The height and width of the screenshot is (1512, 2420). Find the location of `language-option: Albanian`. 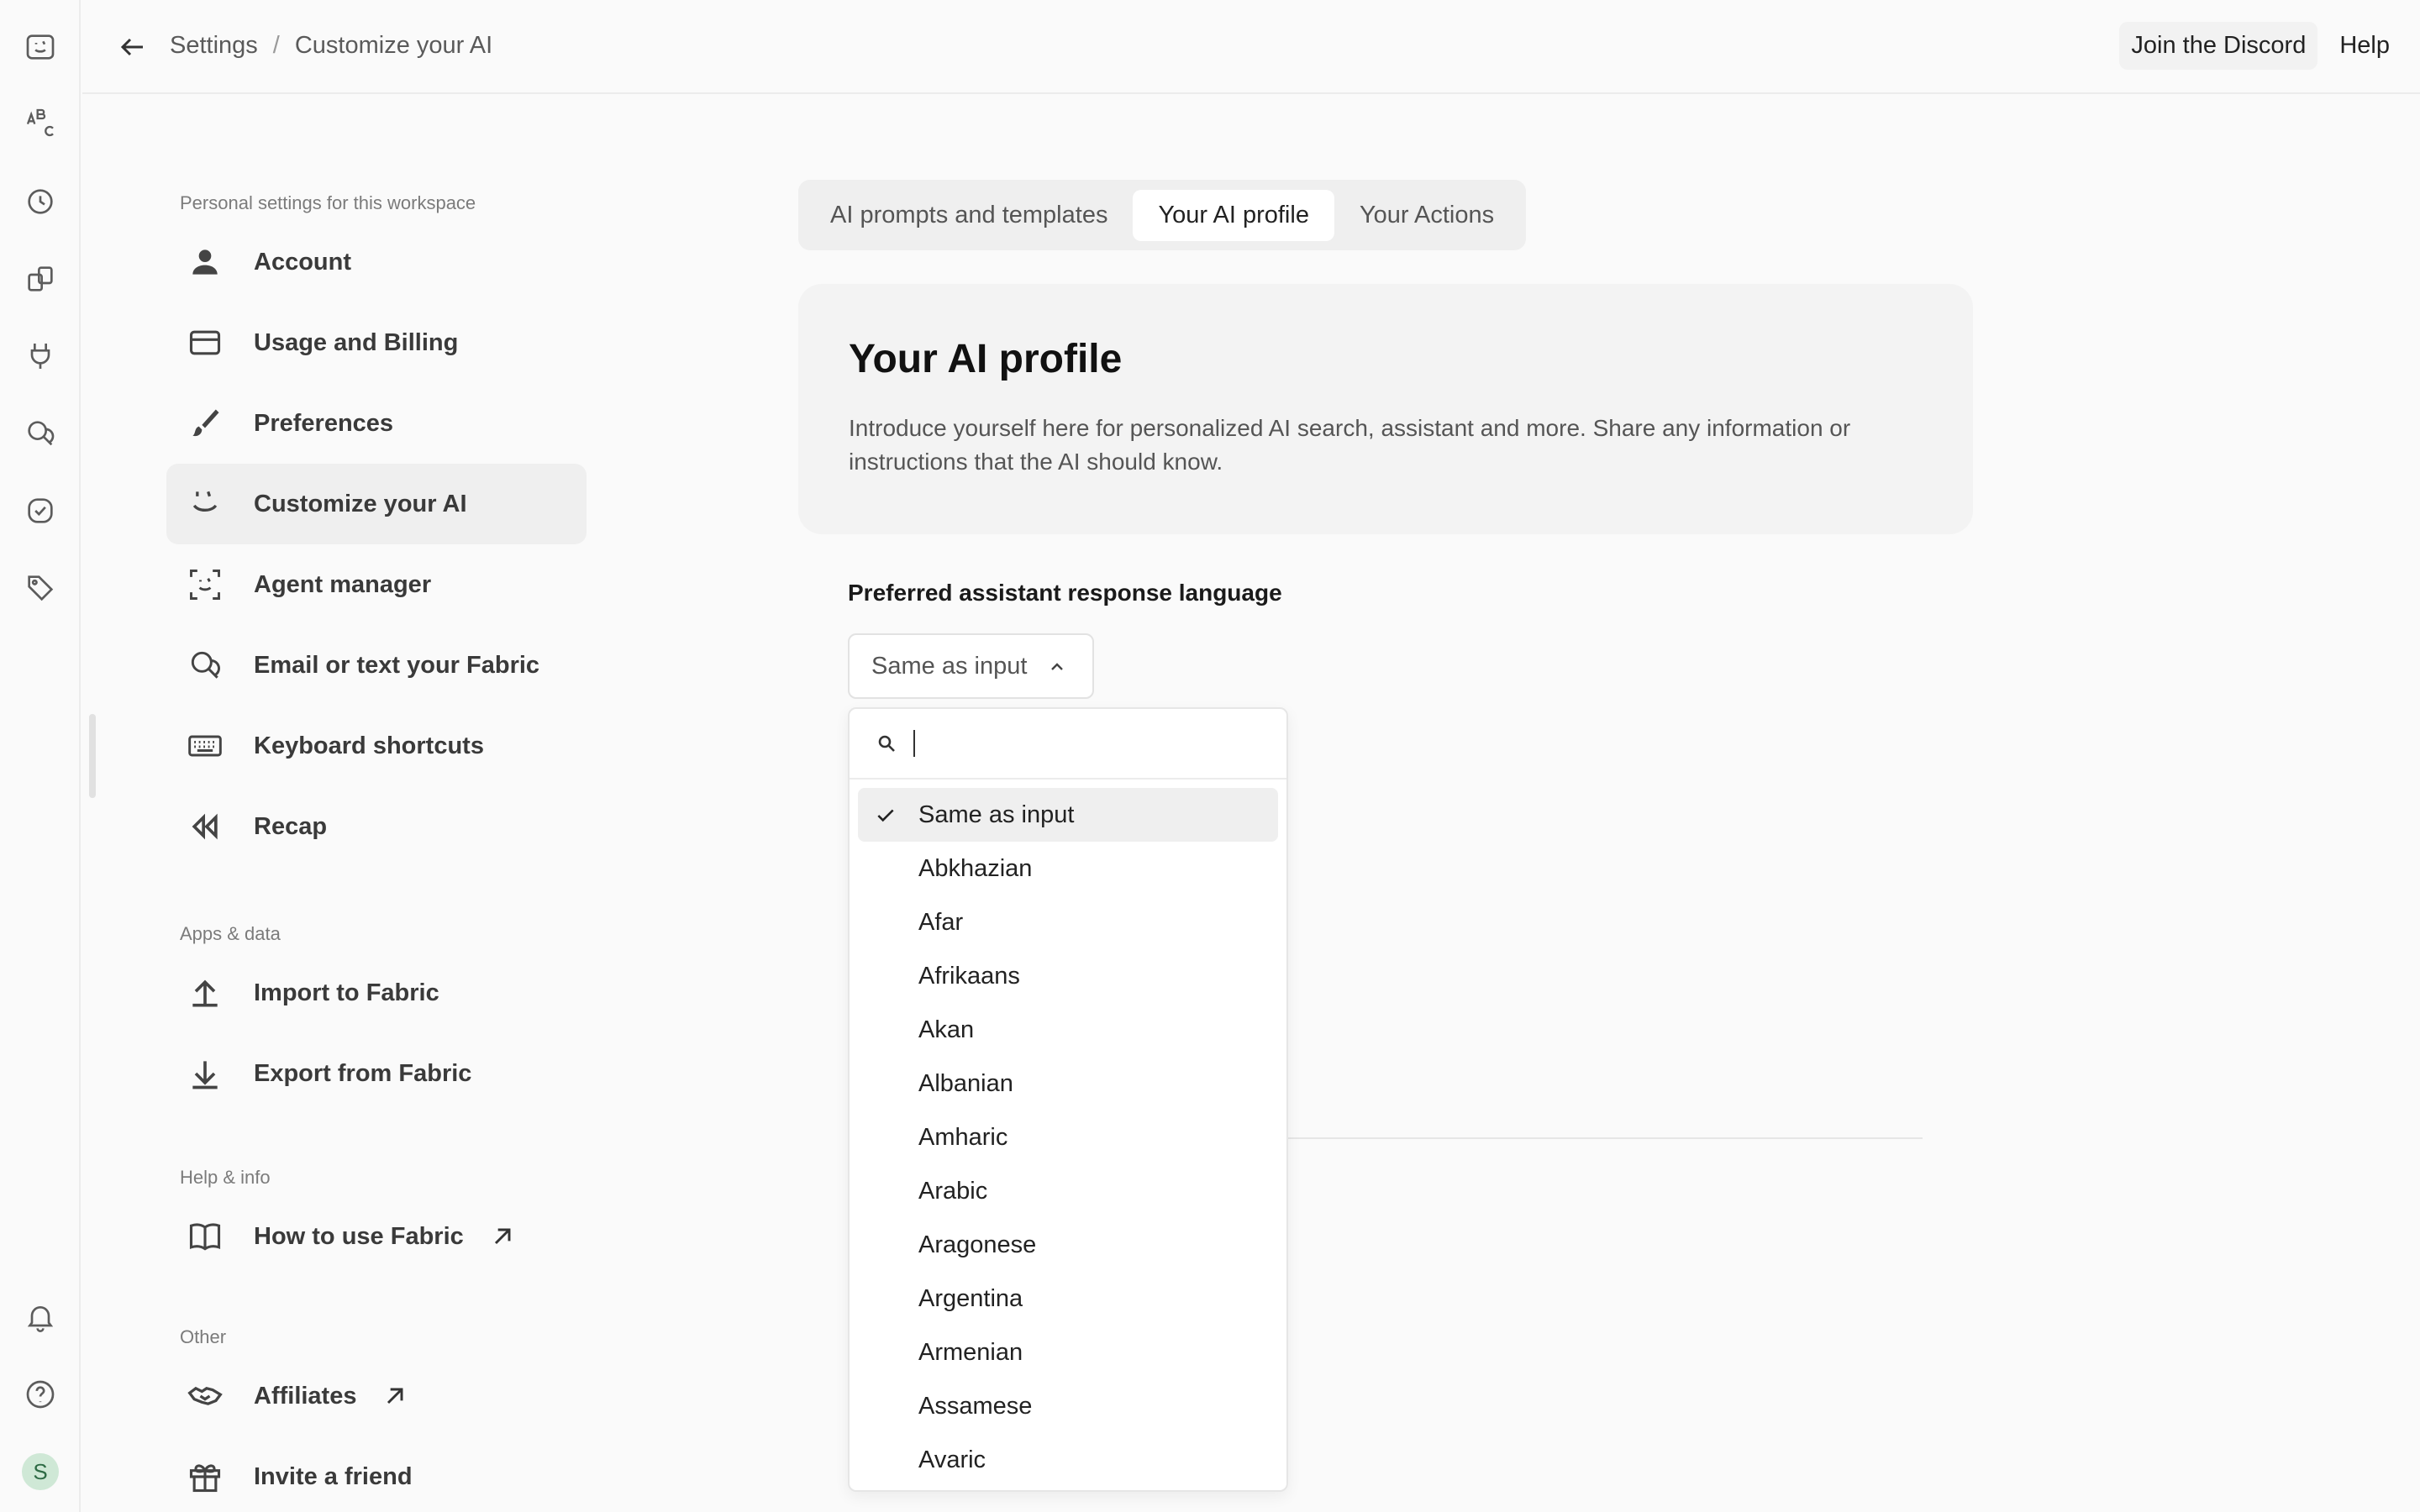

language-option: Albanian is located at coordinates (1068, 1083).